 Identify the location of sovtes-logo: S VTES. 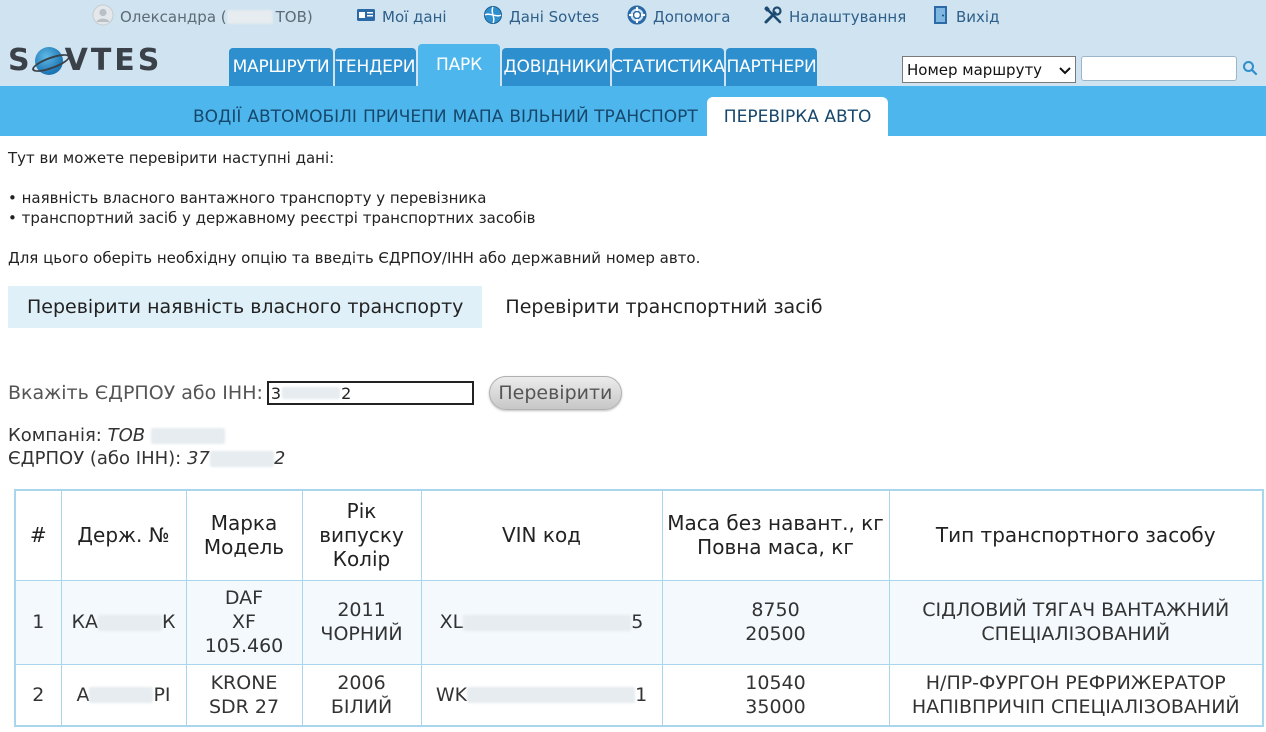
(85, 60).